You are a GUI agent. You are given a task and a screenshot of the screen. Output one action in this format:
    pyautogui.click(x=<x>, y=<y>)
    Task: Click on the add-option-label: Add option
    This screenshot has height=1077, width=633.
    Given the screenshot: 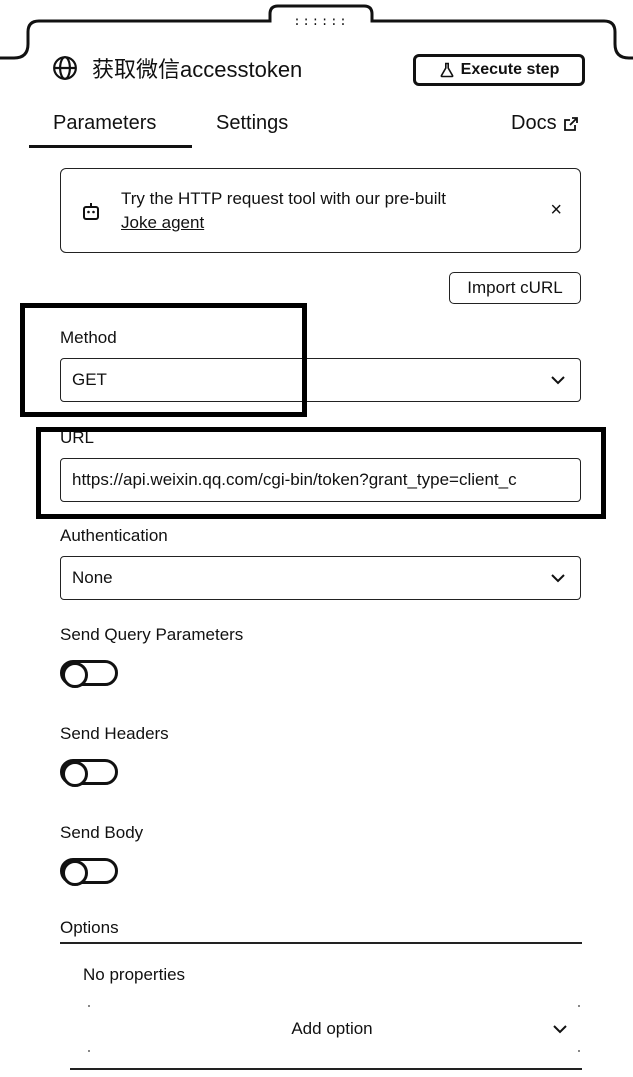 What is the action you would take?
    pyautogui.click(x=332, y=1028)
    